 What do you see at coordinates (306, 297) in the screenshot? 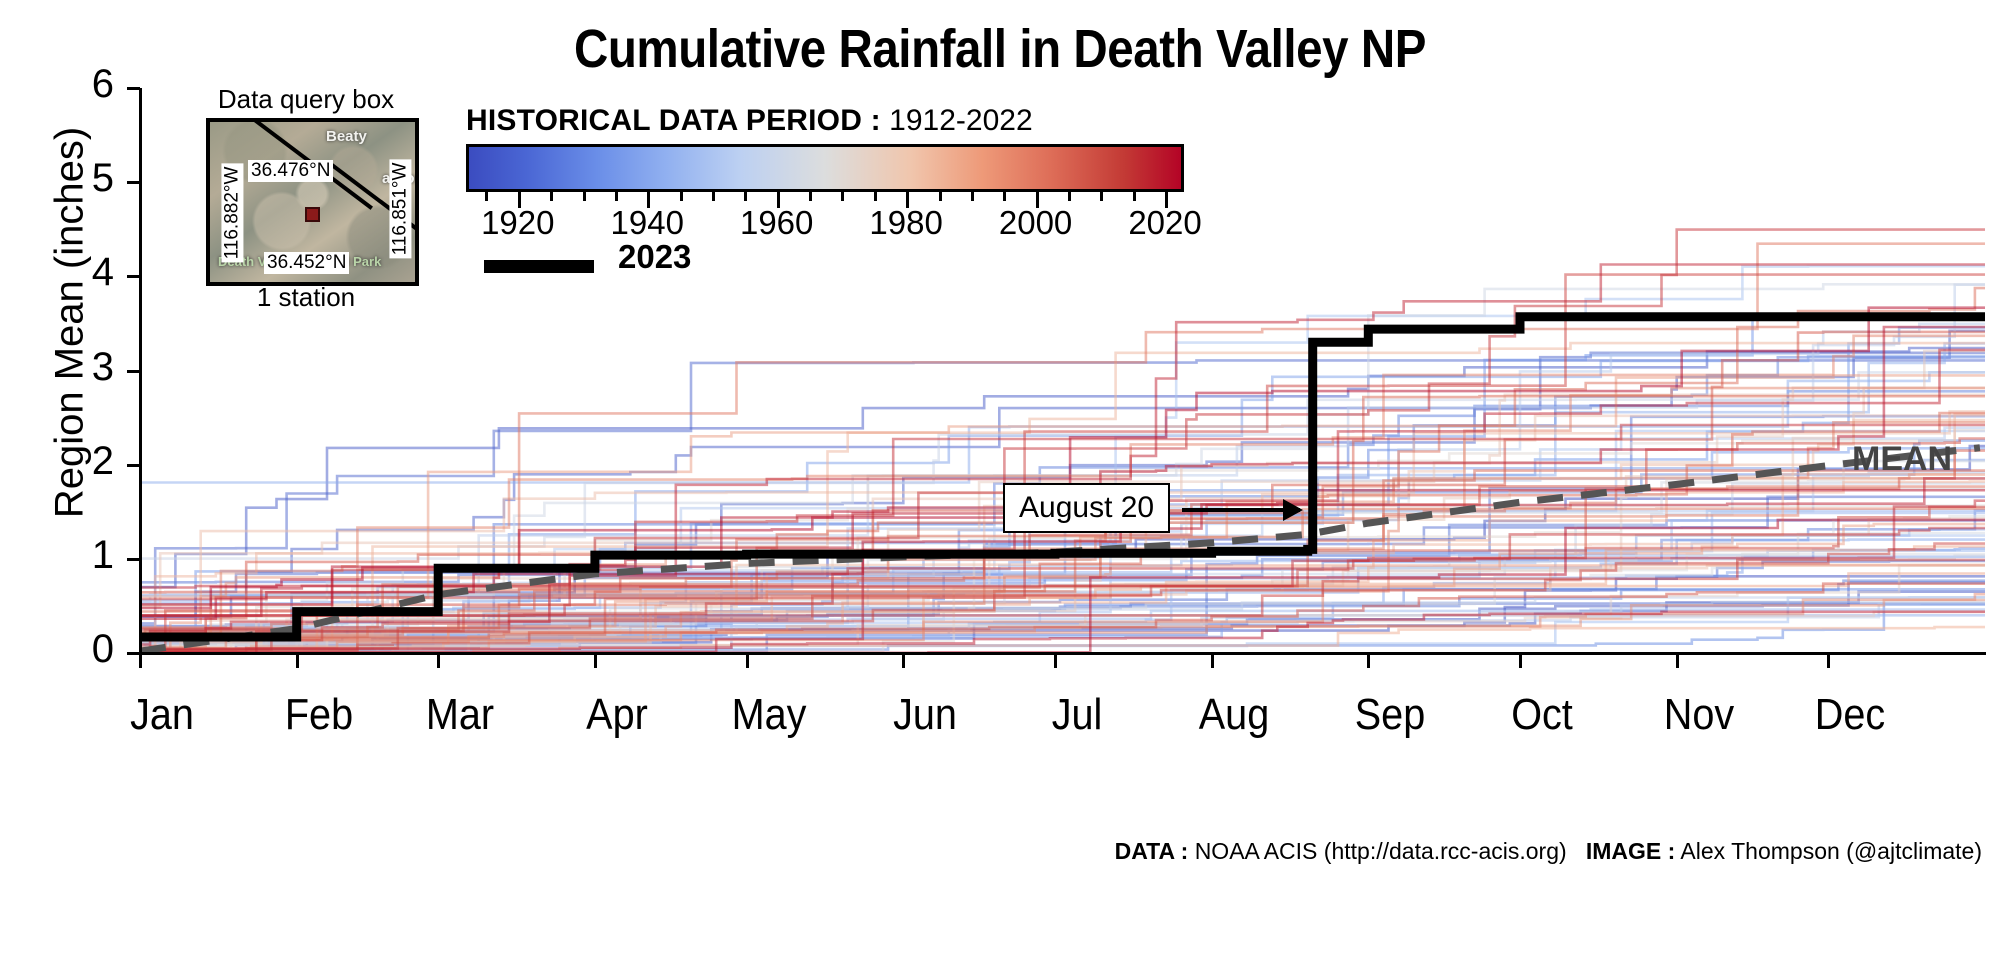
I see `inset-caption: 1 station` at bounding box center [306, 297].